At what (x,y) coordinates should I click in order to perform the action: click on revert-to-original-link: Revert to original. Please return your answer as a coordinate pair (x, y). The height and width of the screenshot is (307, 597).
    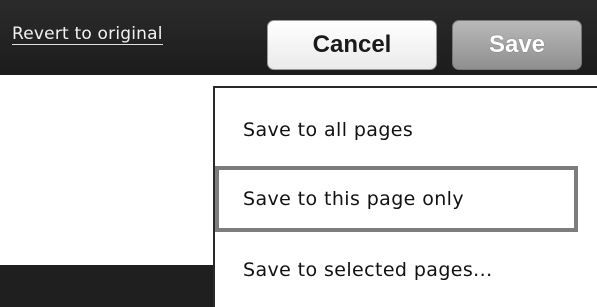
    Looking at the image, I should click on (87, 34).